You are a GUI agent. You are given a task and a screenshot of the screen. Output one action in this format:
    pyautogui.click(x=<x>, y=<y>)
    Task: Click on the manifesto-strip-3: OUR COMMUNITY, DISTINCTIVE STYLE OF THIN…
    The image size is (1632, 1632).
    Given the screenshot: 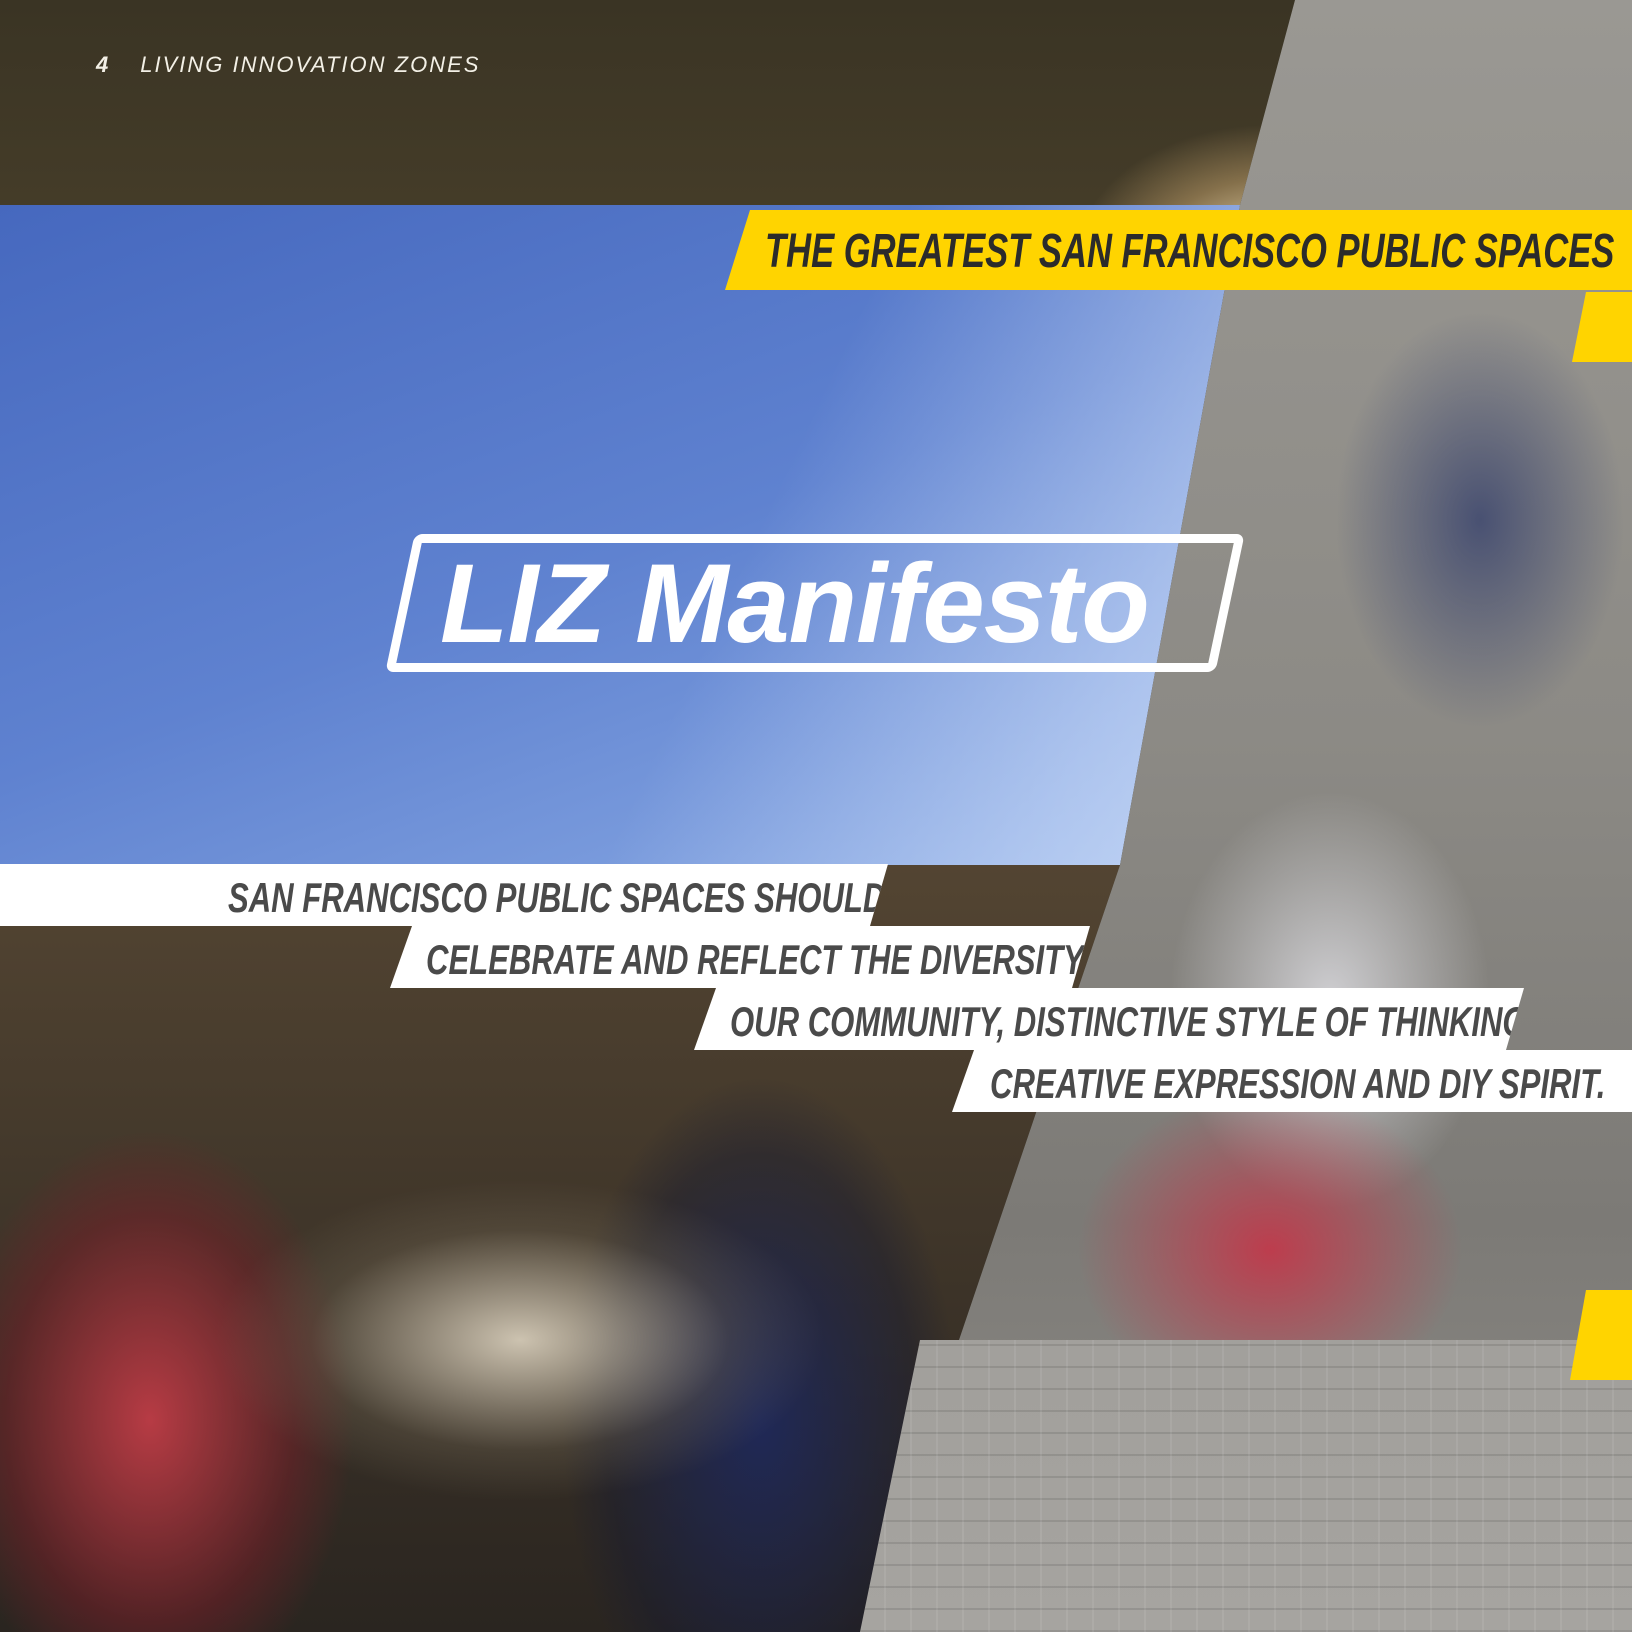 What is the action you would take?
    pyautogui.click(x=1109, y=1019)
    